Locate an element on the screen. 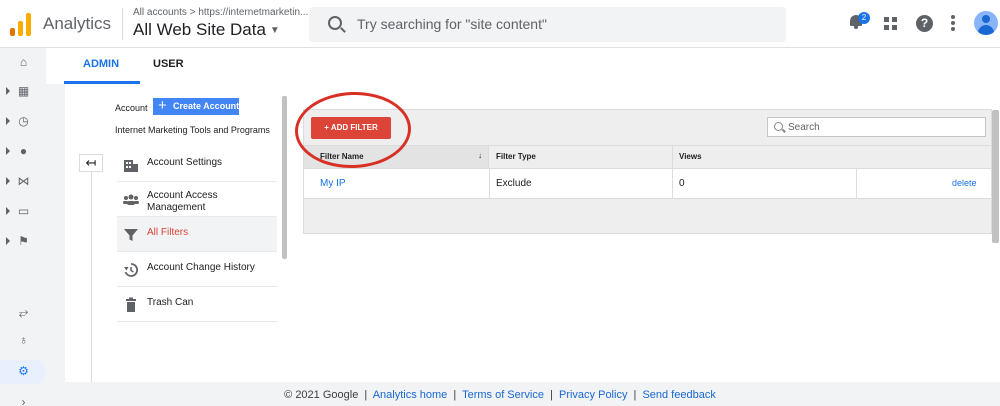  person-icon: ● is located at coordinates (23, 151).